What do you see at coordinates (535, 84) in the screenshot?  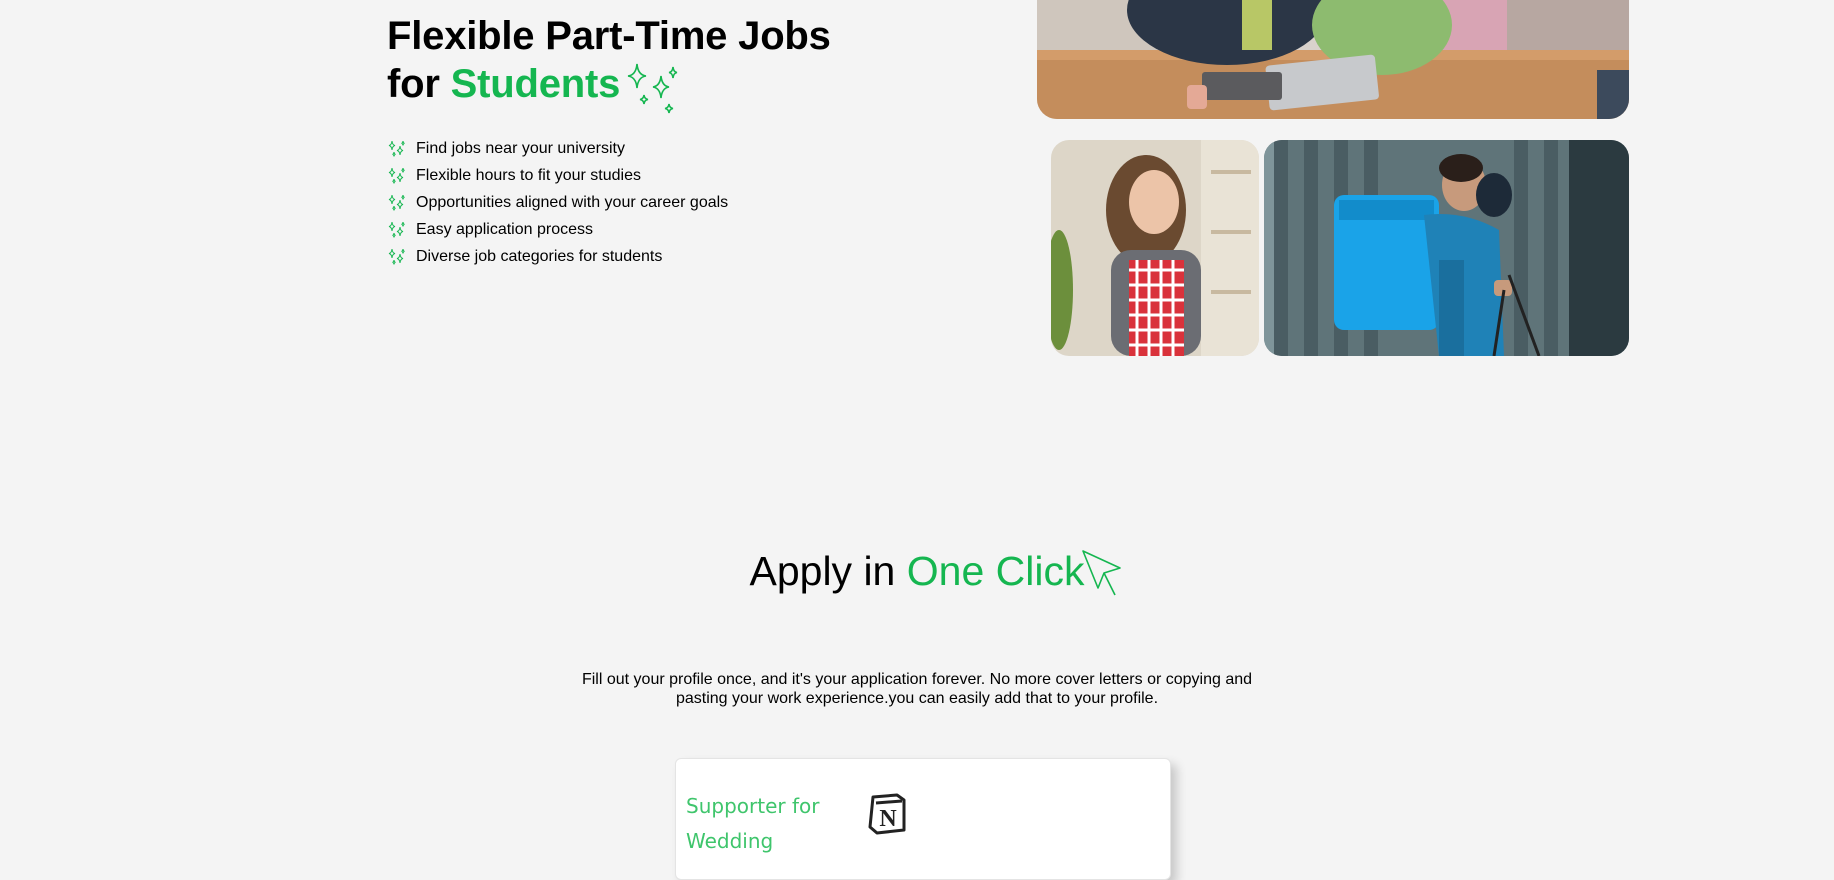 I see `hero-title-highlight: Students` at bounding box center [535, 84].